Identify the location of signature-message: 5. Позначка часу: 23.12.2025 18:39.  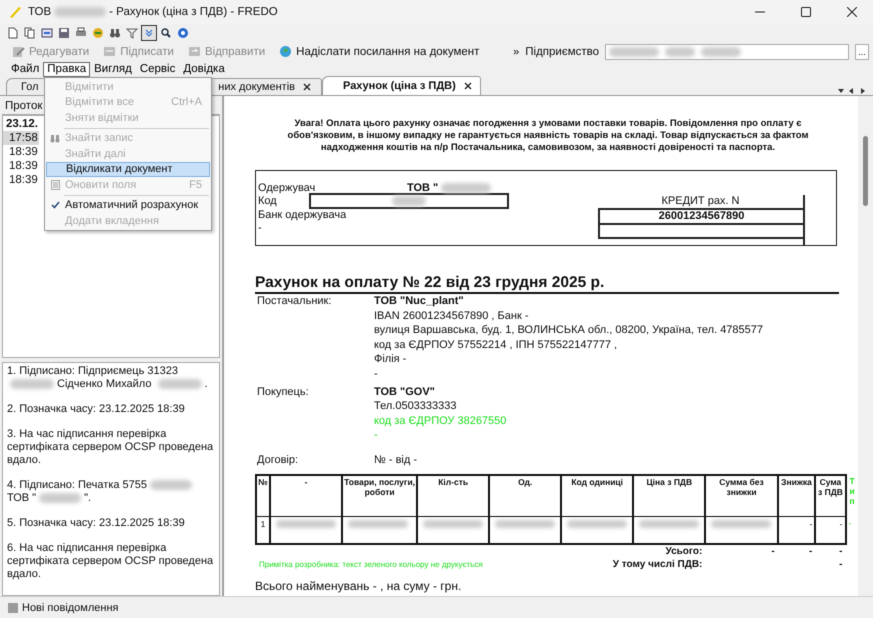
(96, 523).